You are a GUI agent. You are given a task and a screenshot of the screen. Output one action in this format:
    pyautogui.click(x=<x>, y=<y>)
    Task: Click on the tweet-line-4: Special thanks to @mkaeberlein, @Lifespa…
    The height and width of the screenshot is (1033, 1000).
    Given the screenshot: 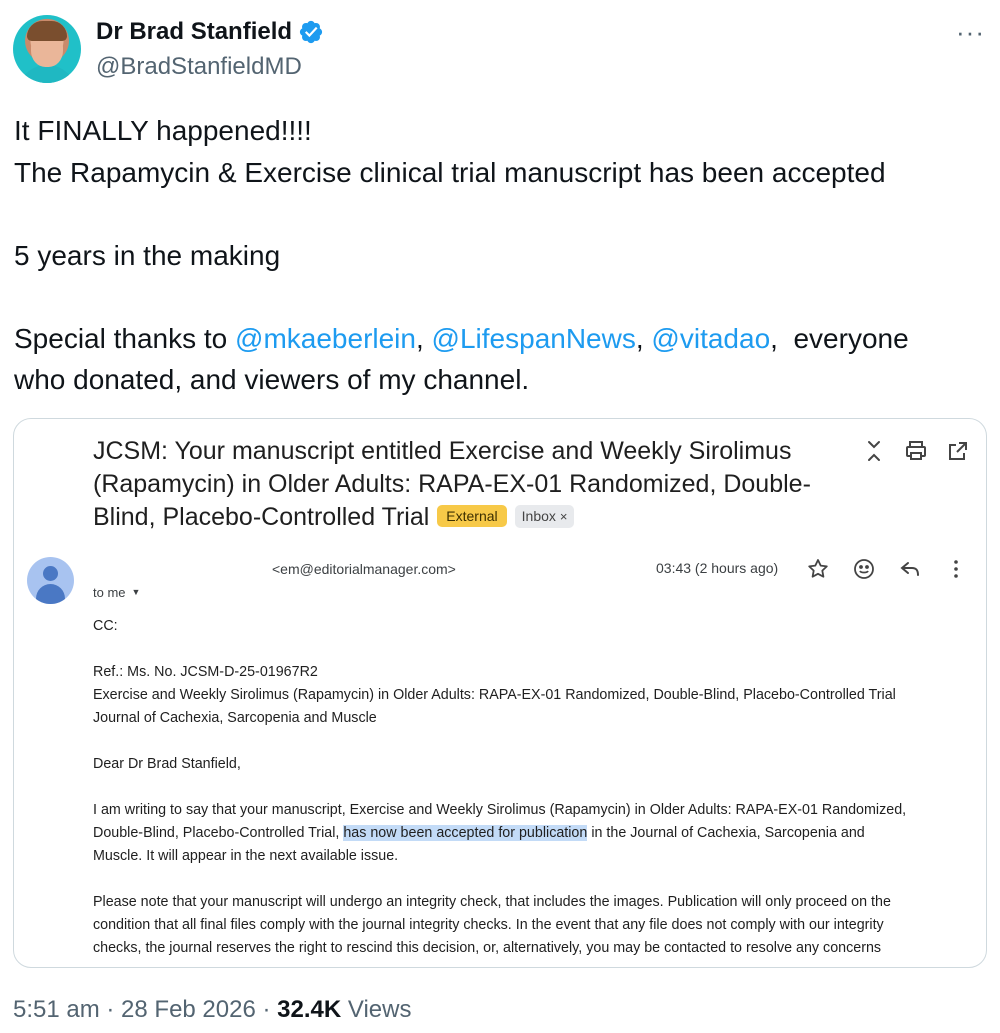 What is the action you would take?
    pyautogui.click(x=499, y=339)
    